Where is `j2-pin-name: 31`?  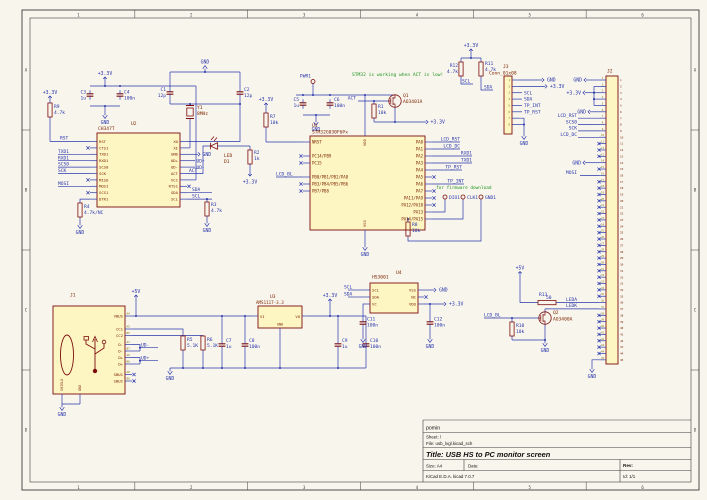 j2-pin-name: 31 is located at coordinates (622, 271).